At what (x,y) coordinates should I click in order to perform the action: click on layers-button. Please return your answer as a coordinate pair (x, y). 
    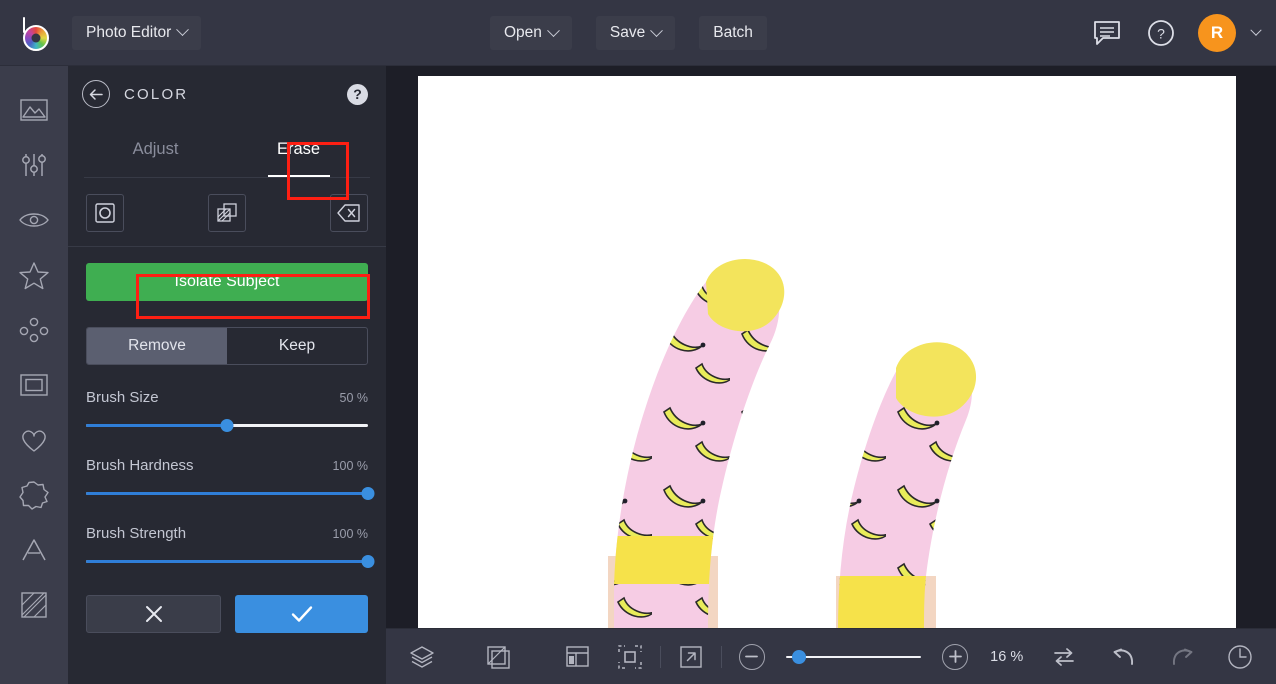
    Looking at the image, I should click on (422, 656).